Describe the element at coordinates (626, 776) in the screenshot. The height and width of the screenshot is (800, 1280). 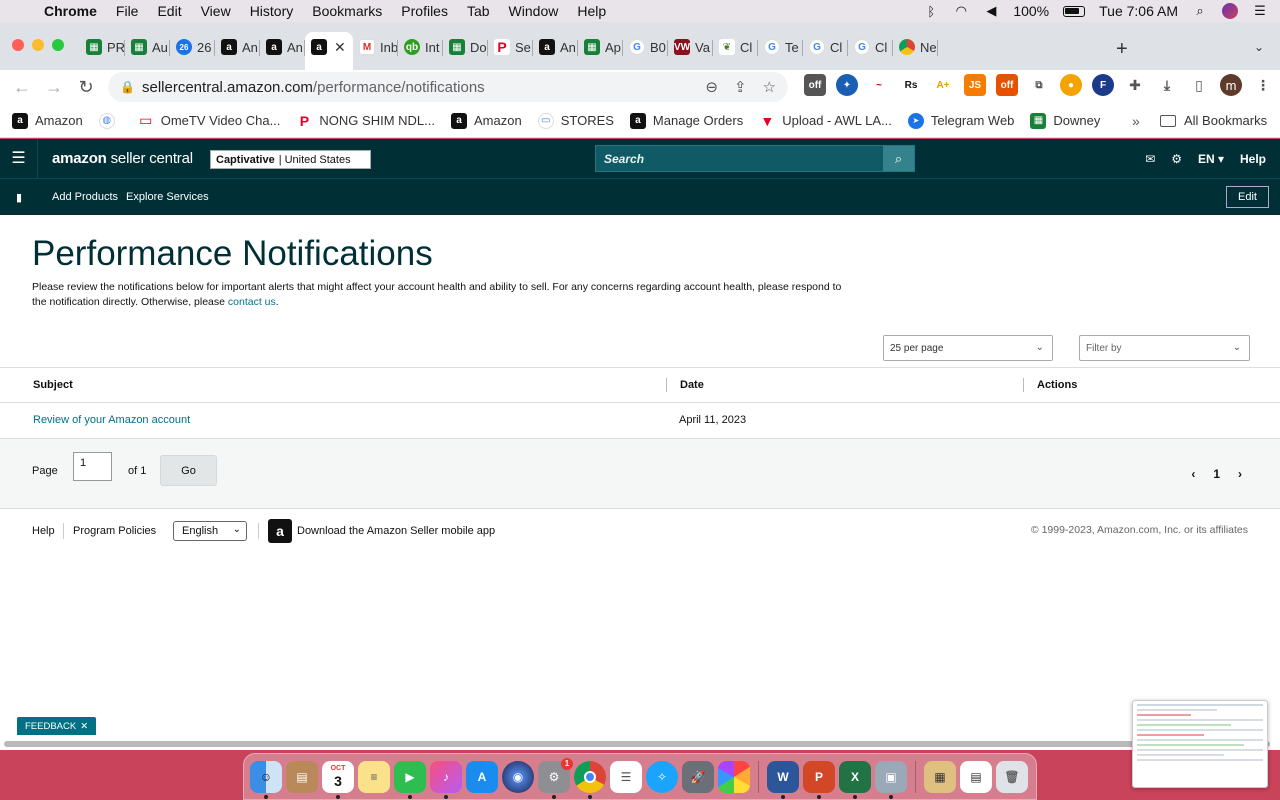
I see `reminders-icon: ☰` at that location.